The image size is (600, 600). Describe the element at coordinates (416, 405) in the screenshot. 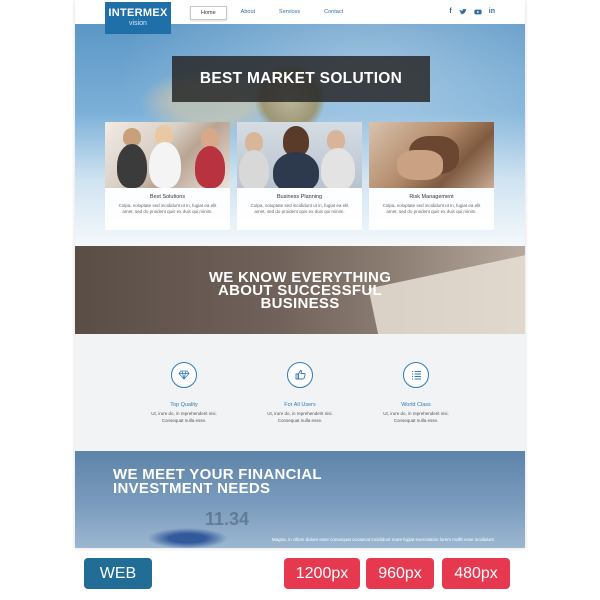

I see `feature-title: World Class` at that location.